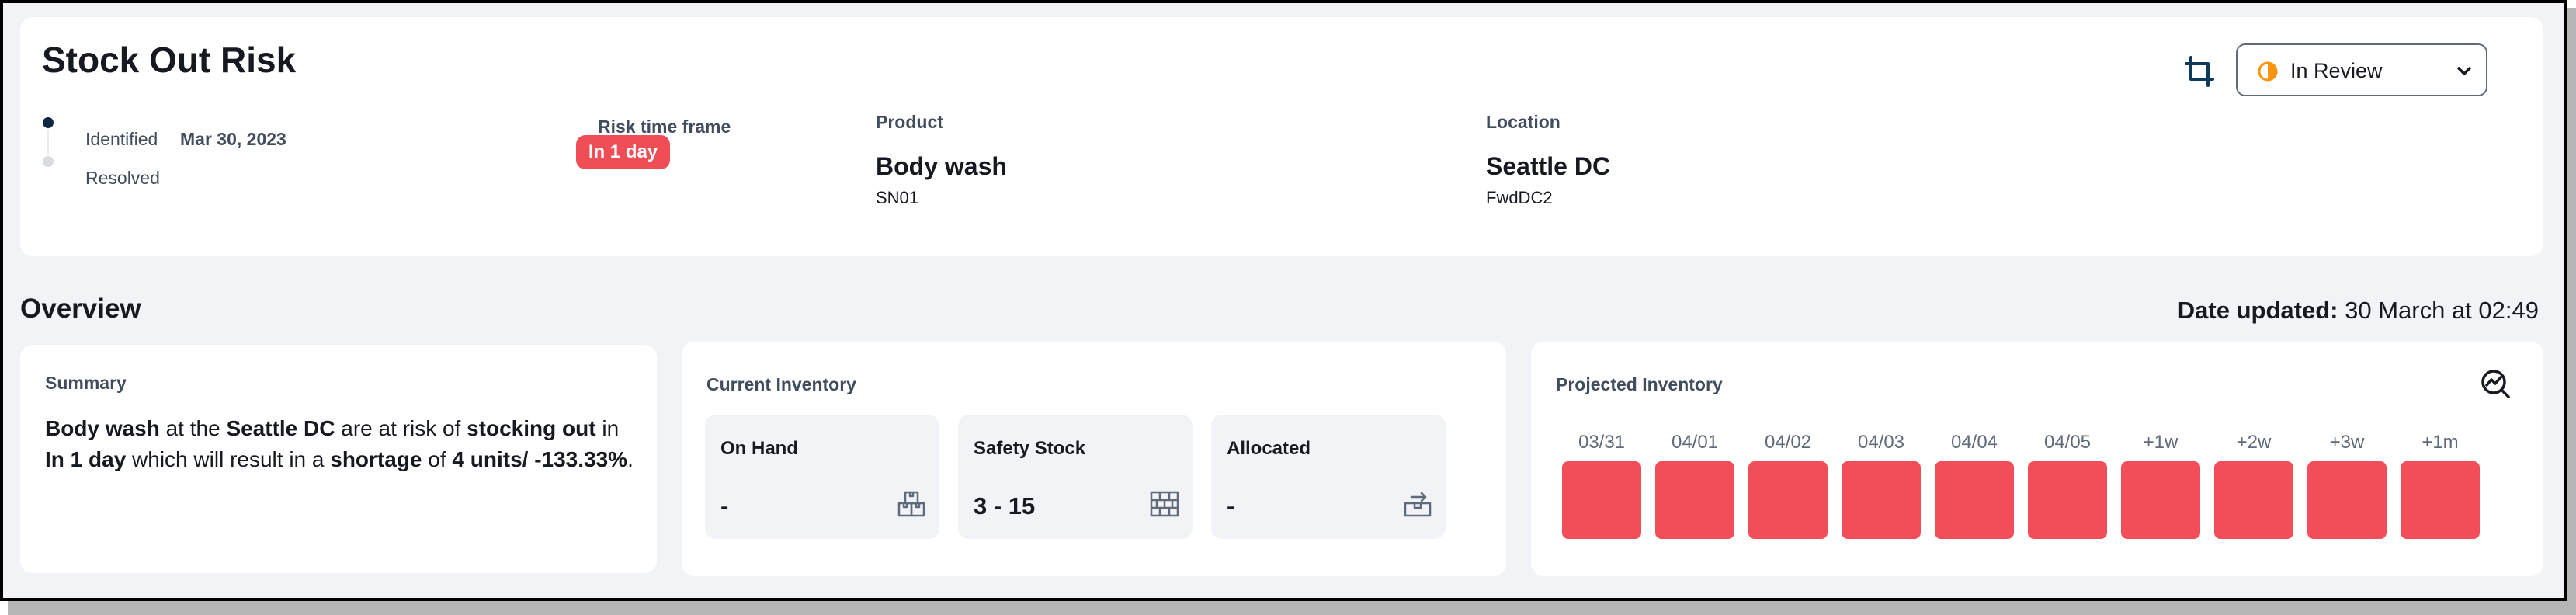 This screenshot has height=615, width=2576. What do you see at coordinates (121, 139) in the screenshot?
I see `timeline-label-identified: Identified` at bounding box center [121, 139].